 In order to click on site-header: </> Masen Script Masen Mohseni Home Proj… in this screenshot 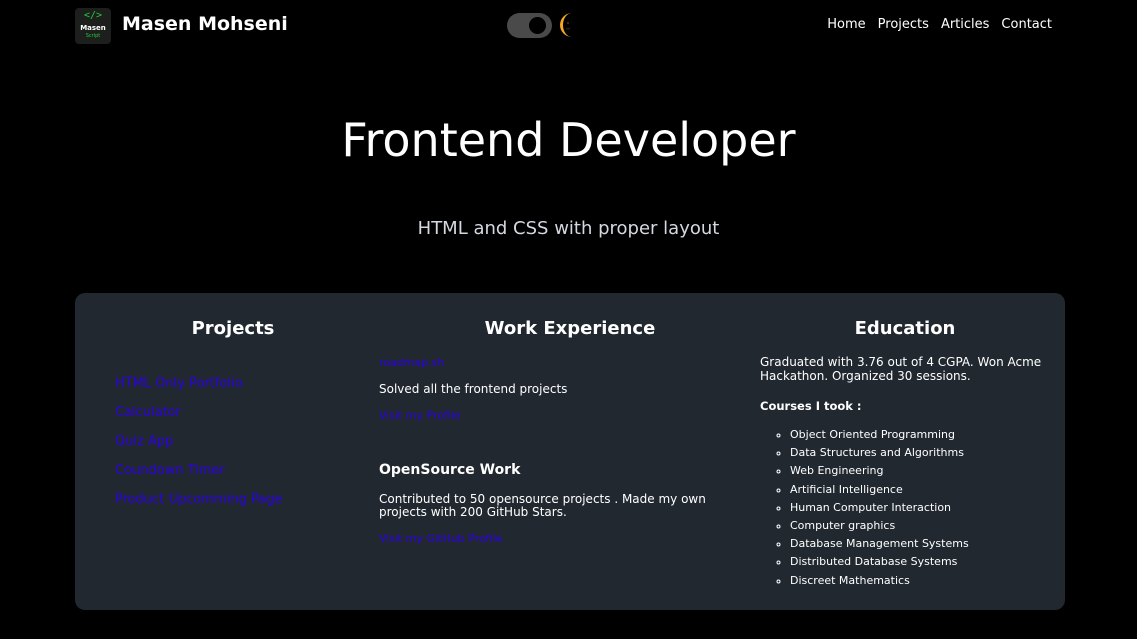, I will do `click(568, 25)`.